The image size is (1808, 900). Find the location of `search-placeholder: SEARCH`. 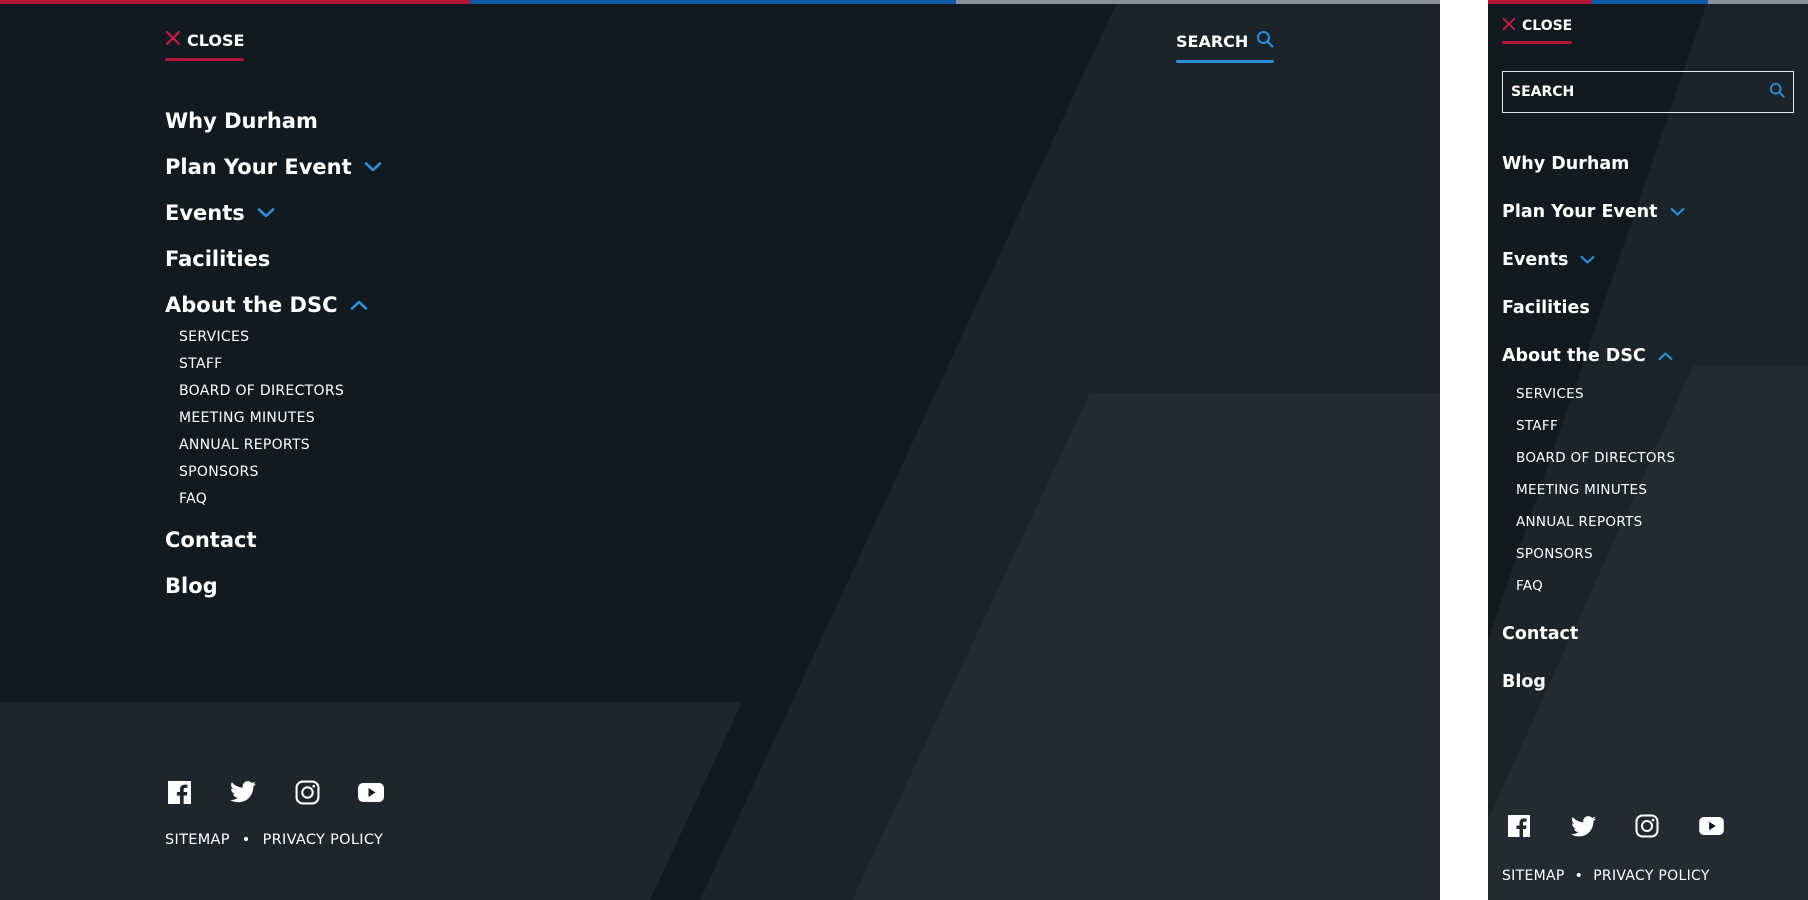

search-placeholder: SEARCH is located at coordinates (1543, 92).